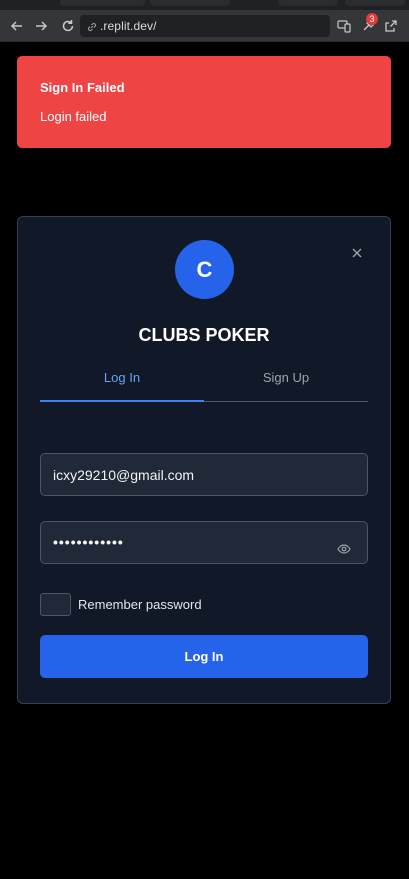 This screenshot has width=409, height=879. Describe the element at coordinates (391, 26) in the screenshot. I see `open-external-icon` at that location.